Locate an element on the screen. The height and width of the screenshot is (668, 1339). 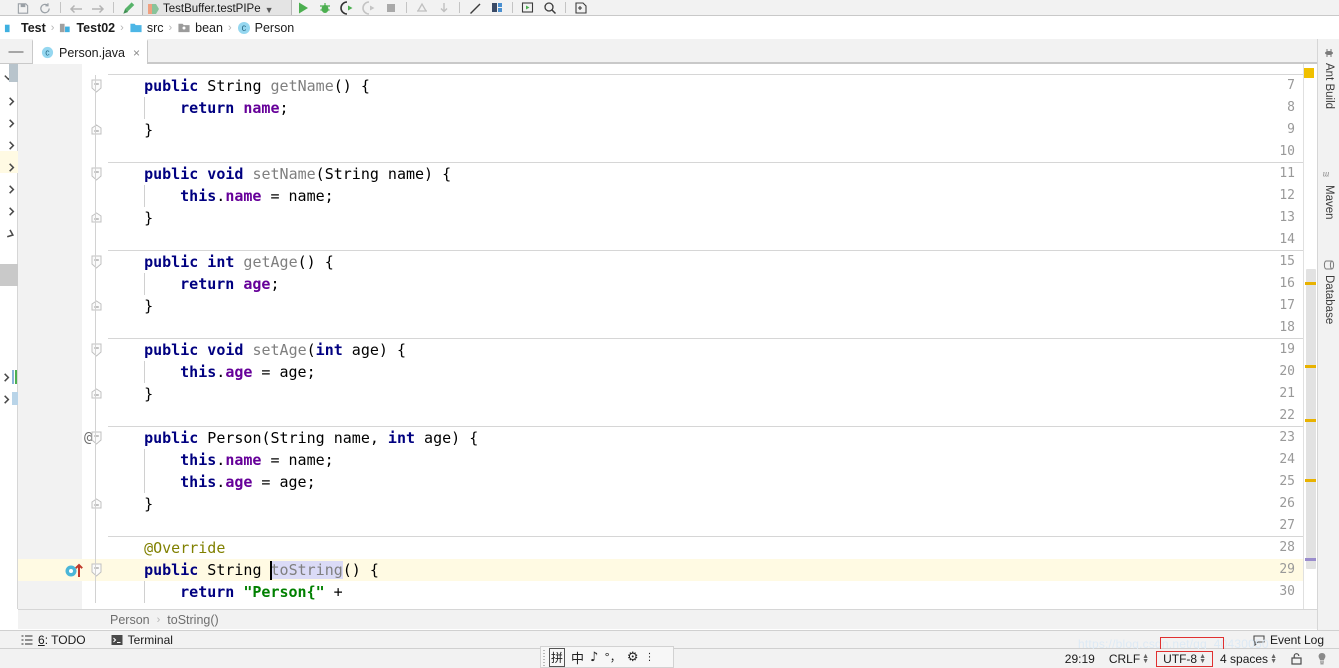
code-line: return name; is located at coordinates (234, 108).